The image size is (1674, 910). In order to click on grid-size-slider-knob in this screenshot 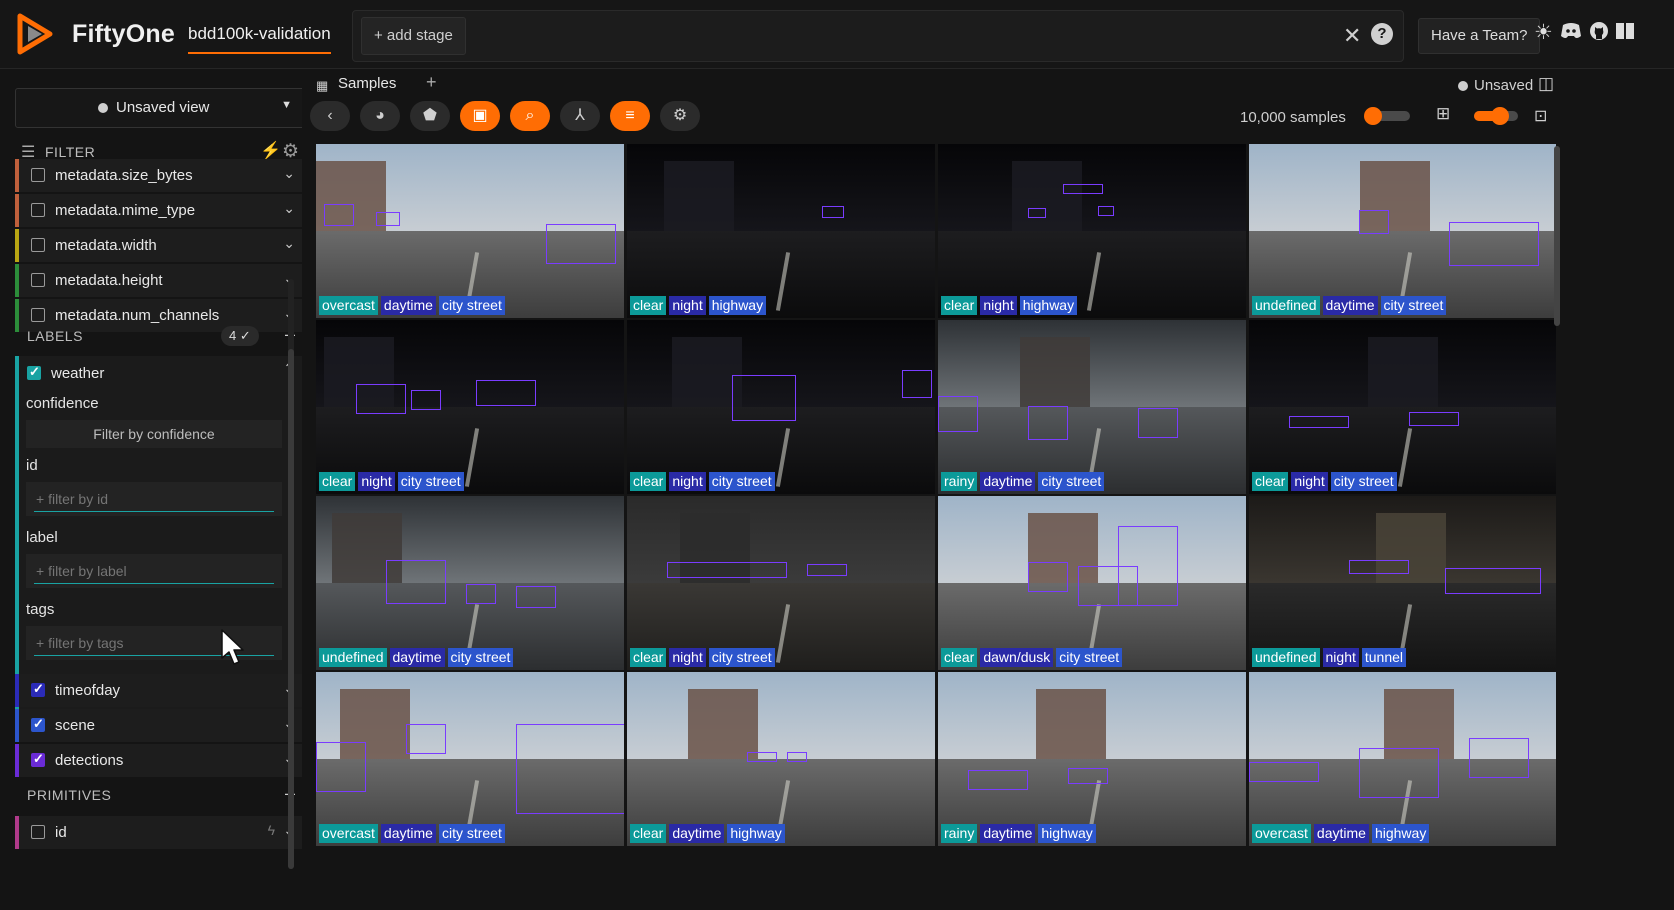, I will do `click(1500, 116)`.